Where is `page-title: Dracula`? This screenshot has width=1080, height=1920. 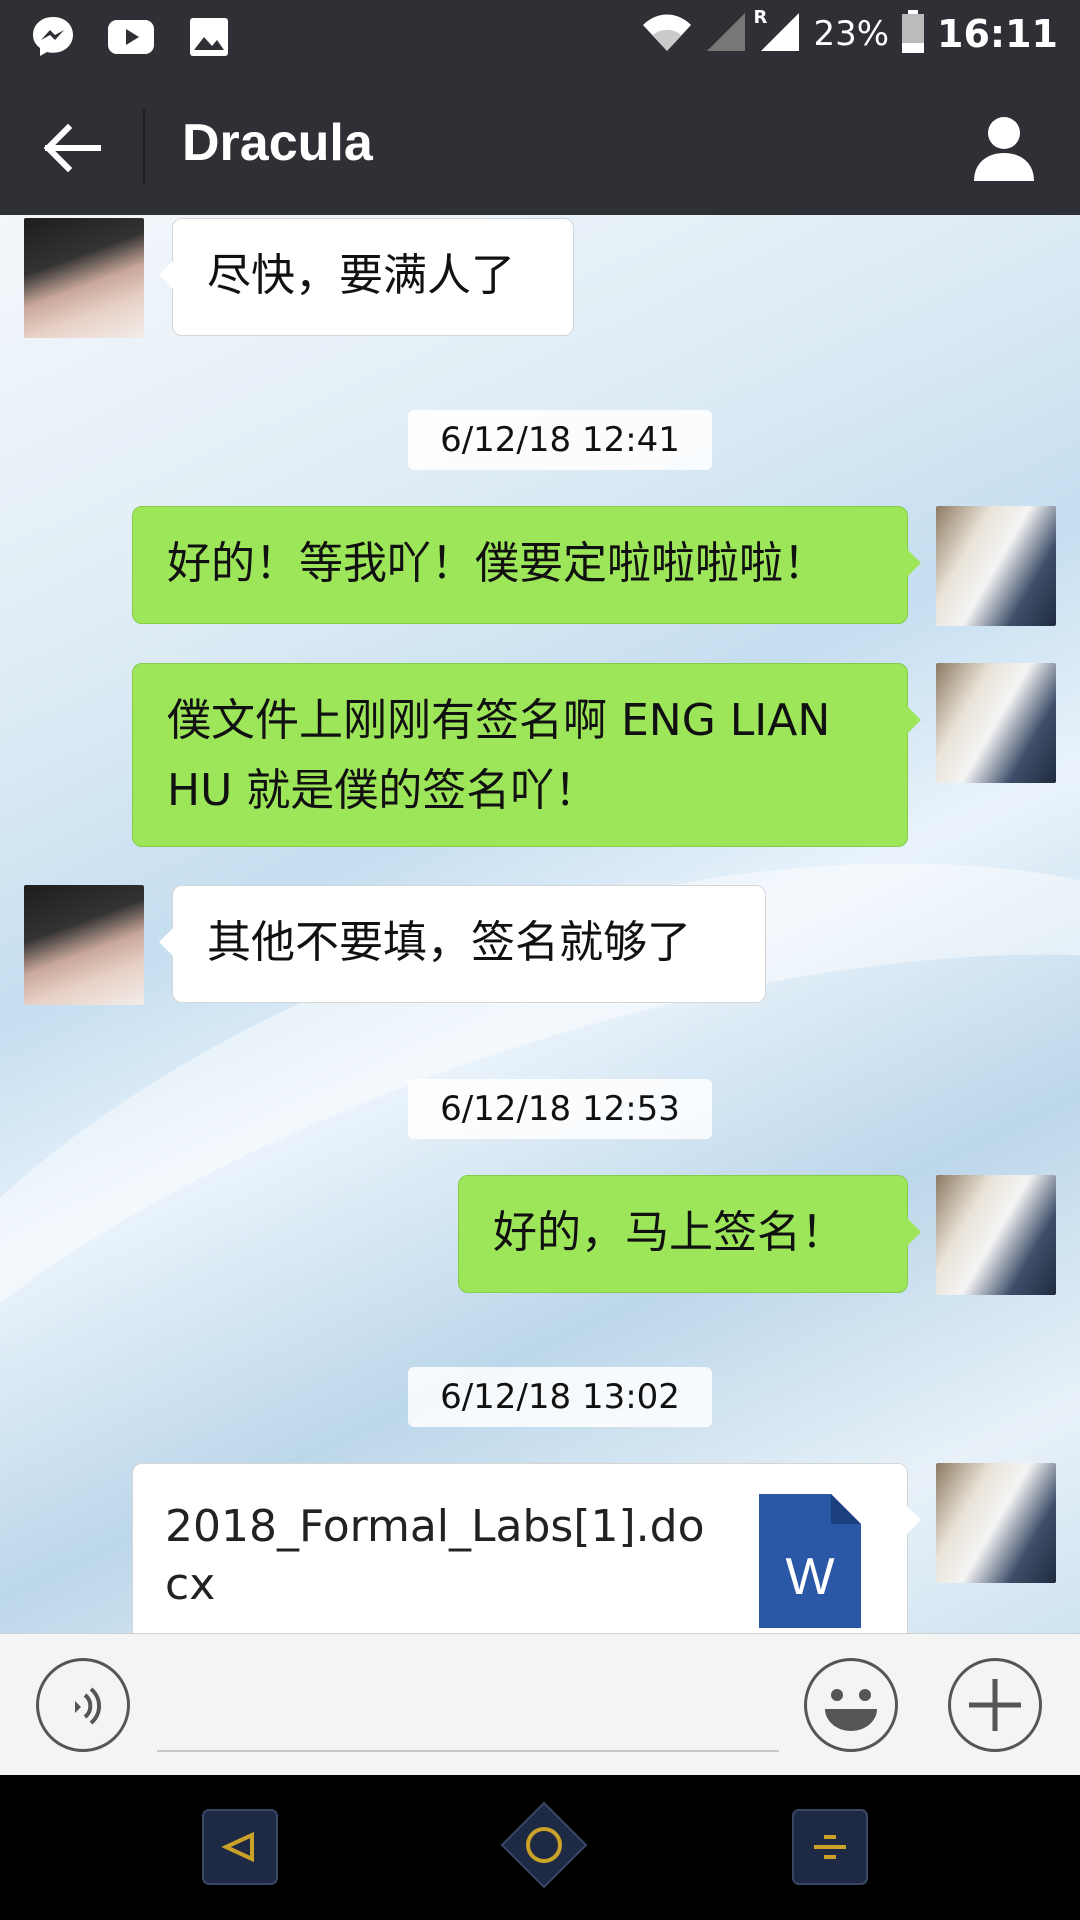 page-title: Dracula is located at coordinates (277, 143).